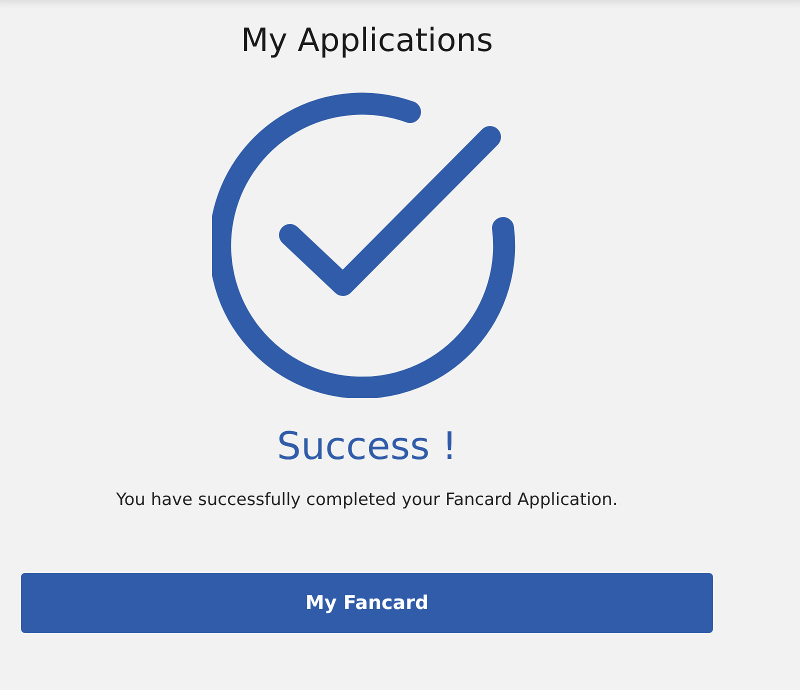 The width and height of the screenshot is (800, 690). What do you see at coordinates (367, 603) in the screenshot?
I see `my-fancard-button: My Fancard` at bounding box center [367, 603].